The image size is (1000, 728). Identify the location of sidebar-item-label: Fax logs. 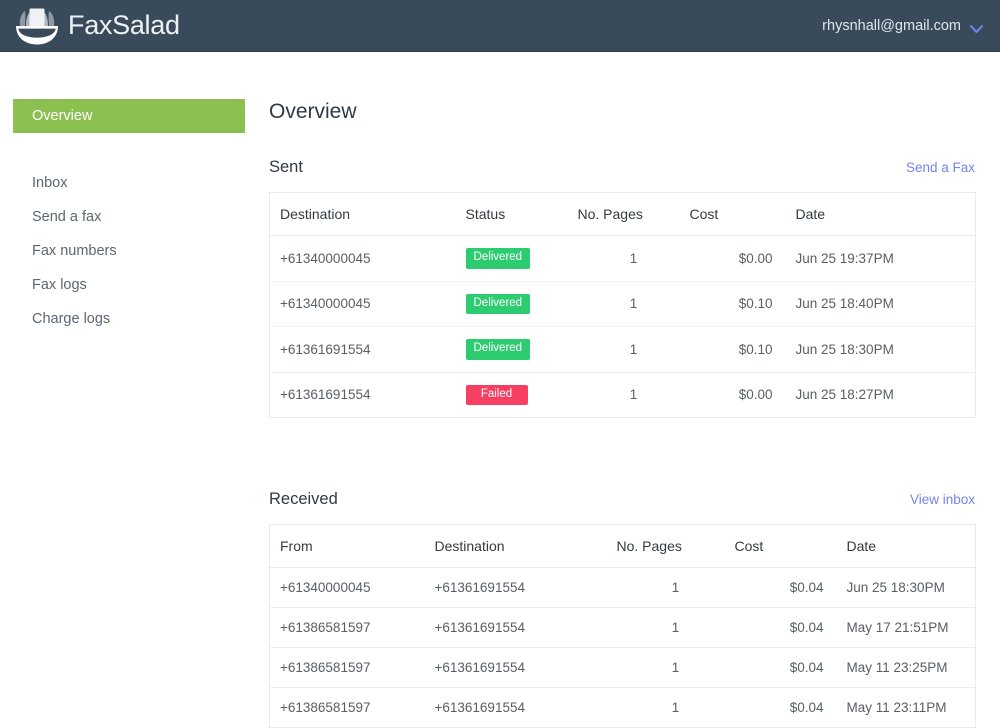
(59, 285).